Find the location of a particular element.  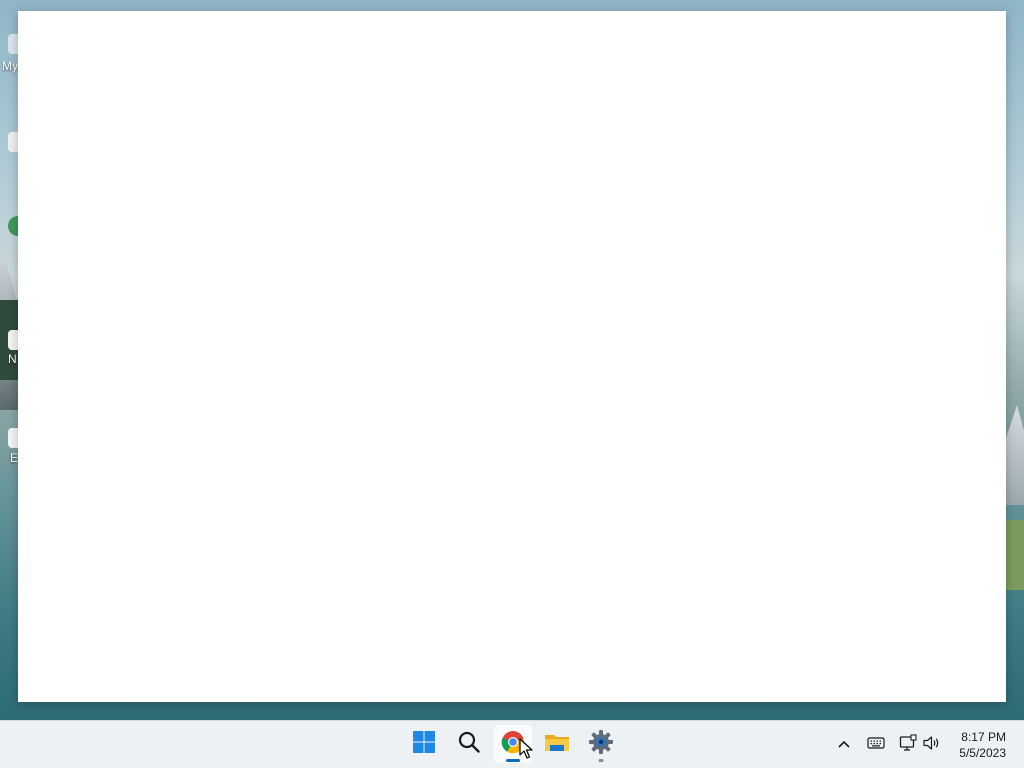

desktop-icon-label: N is located at coordinates (12, 359).